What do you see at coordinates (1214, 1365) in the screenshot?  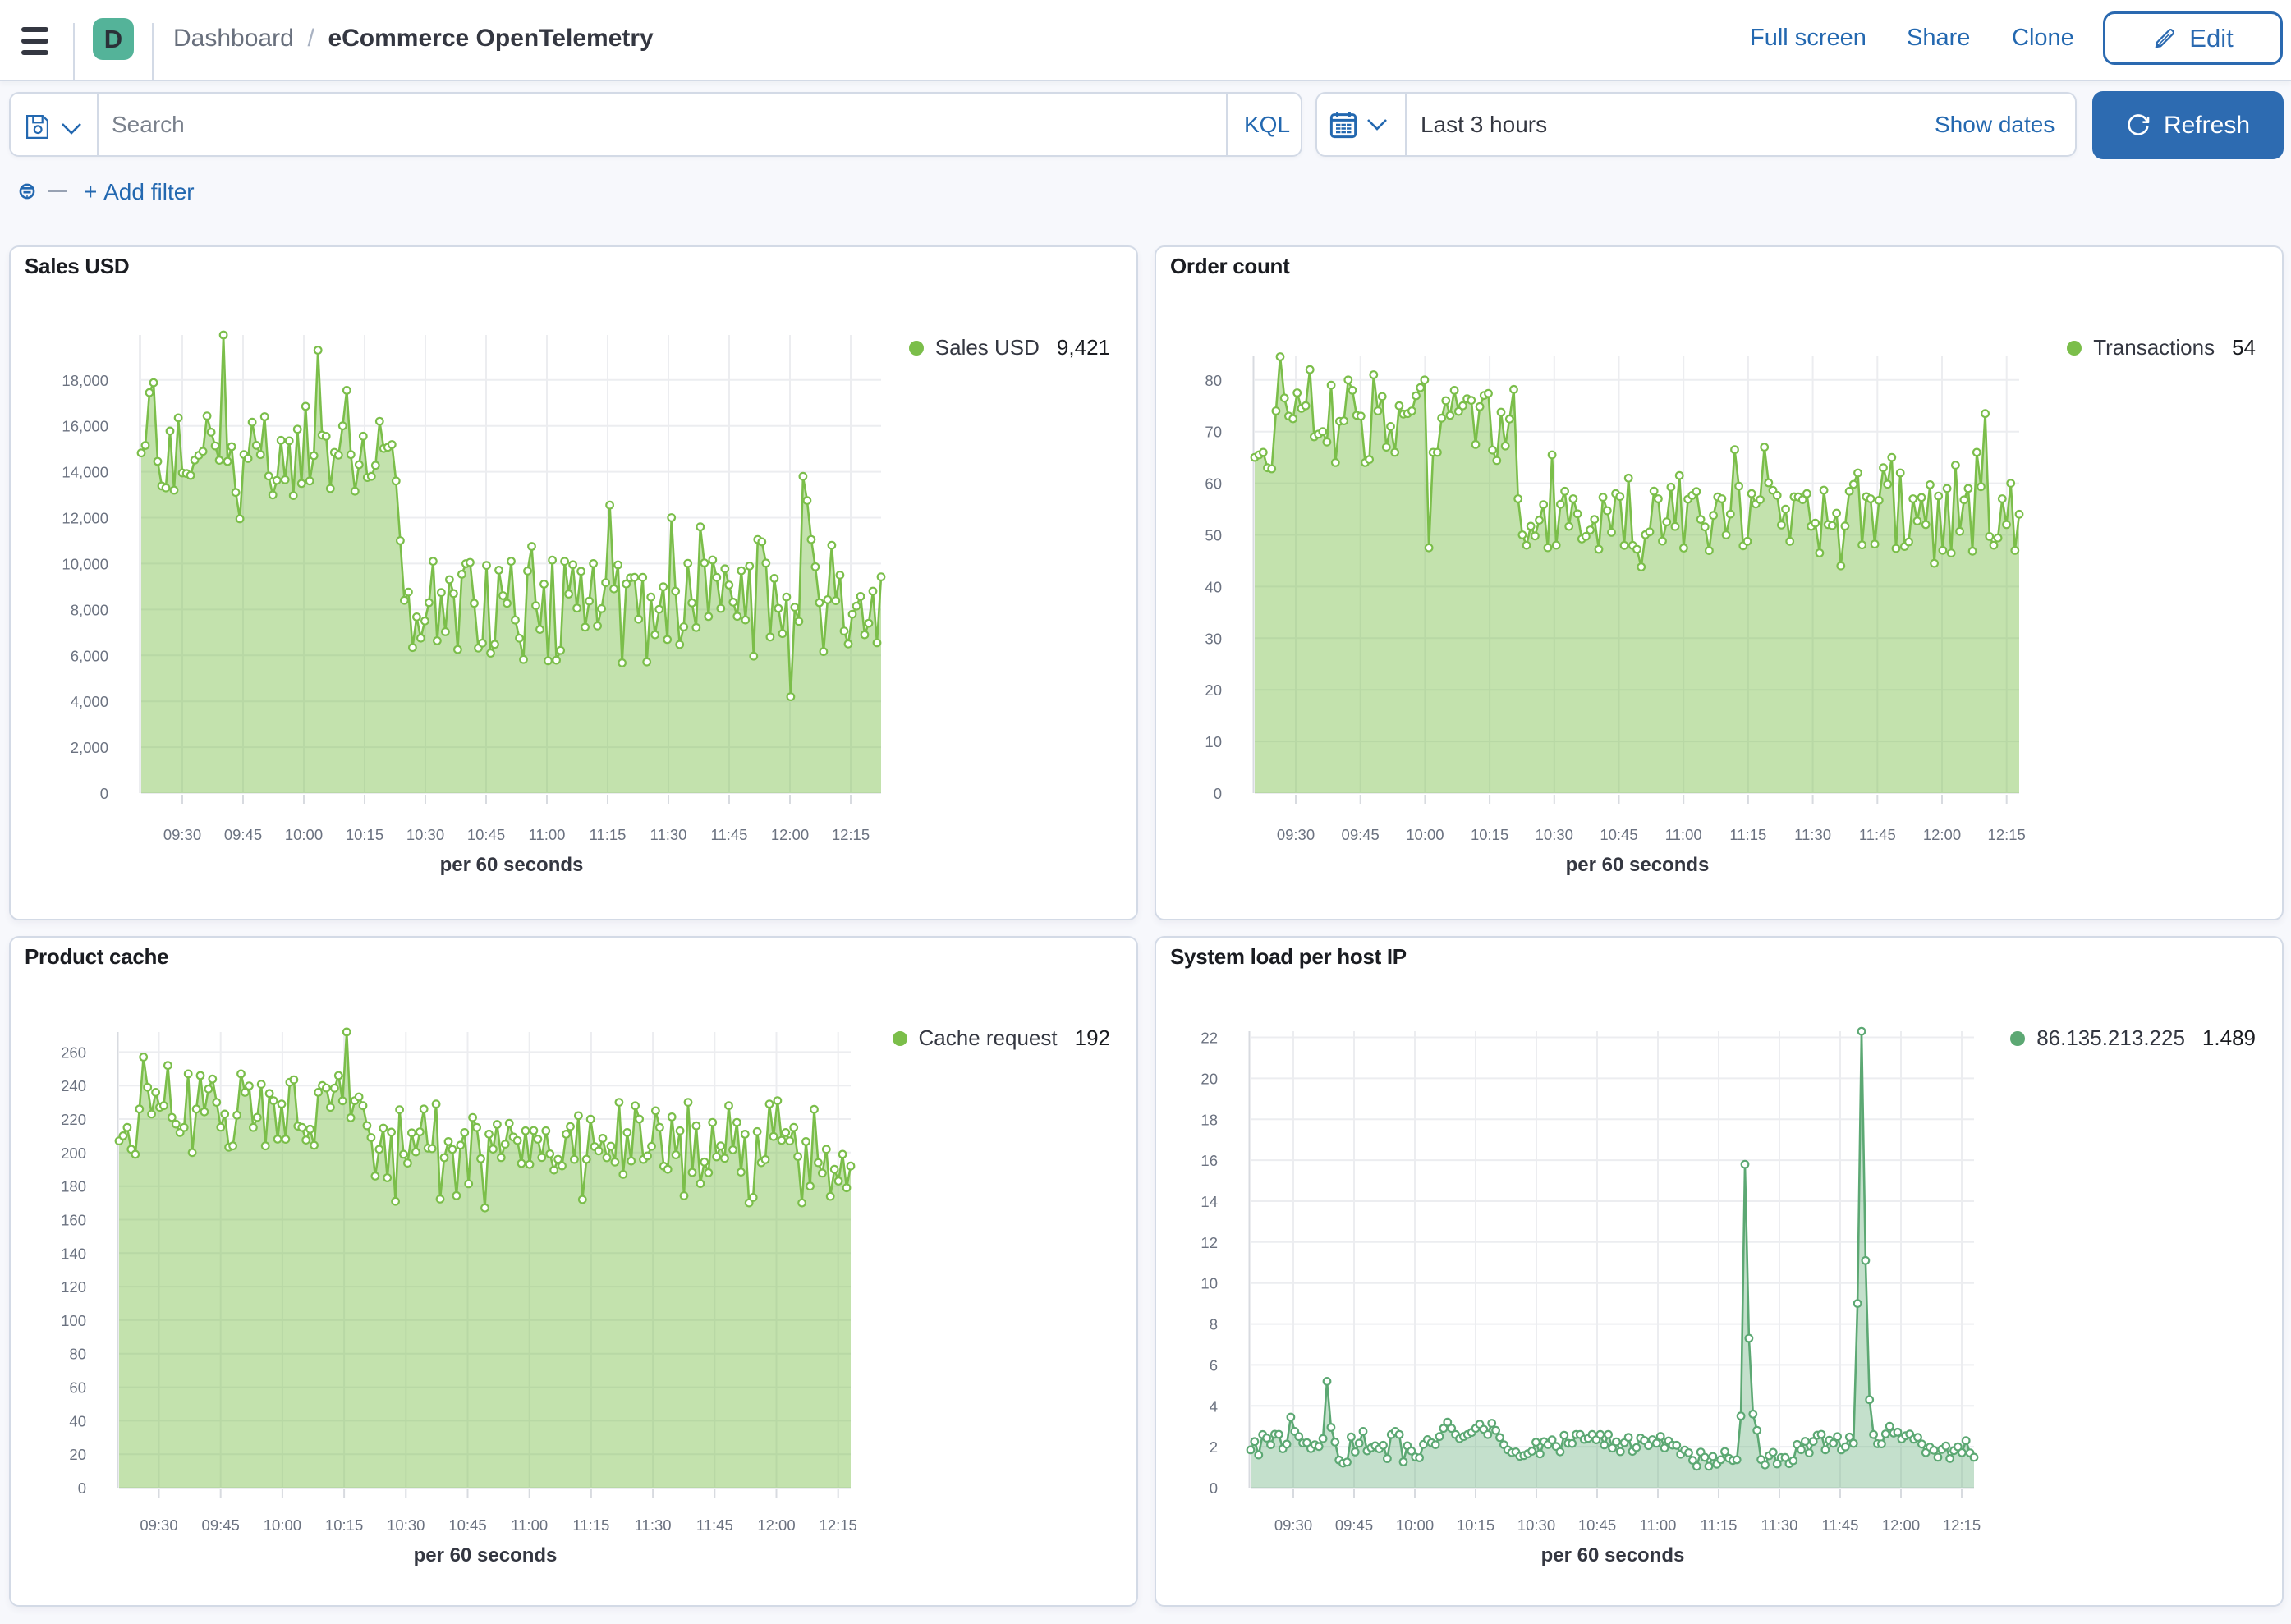 I see `svg-text: 6` at bounding box center [1214, 1365].